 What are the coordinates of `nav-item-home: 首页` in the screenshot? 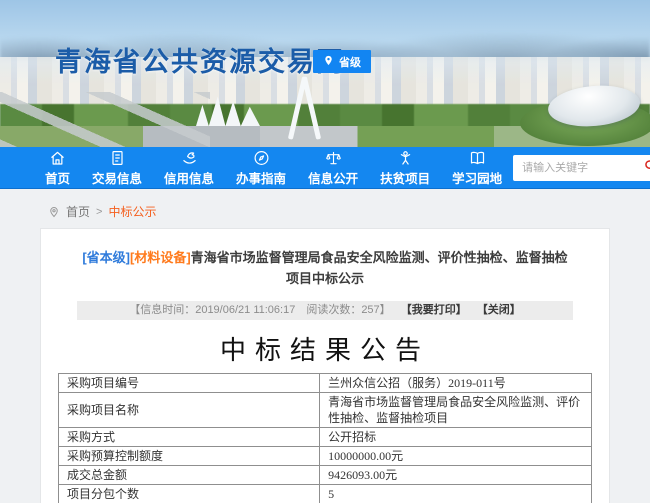 It's located at (57, 168).